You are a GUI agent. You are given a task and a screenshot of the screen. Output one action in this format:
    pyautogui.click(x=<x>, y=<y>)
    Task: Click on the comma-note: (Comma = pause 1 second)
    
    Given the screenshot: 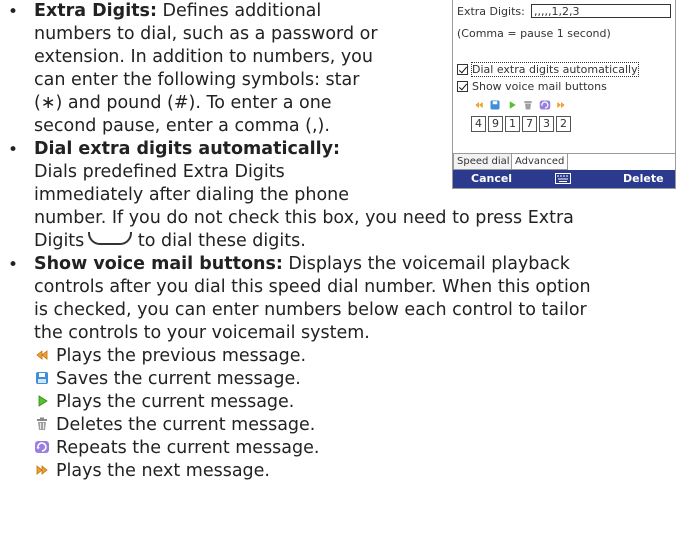 What is the action you would take?
    pyautogui.click(x=534, y=33)
    